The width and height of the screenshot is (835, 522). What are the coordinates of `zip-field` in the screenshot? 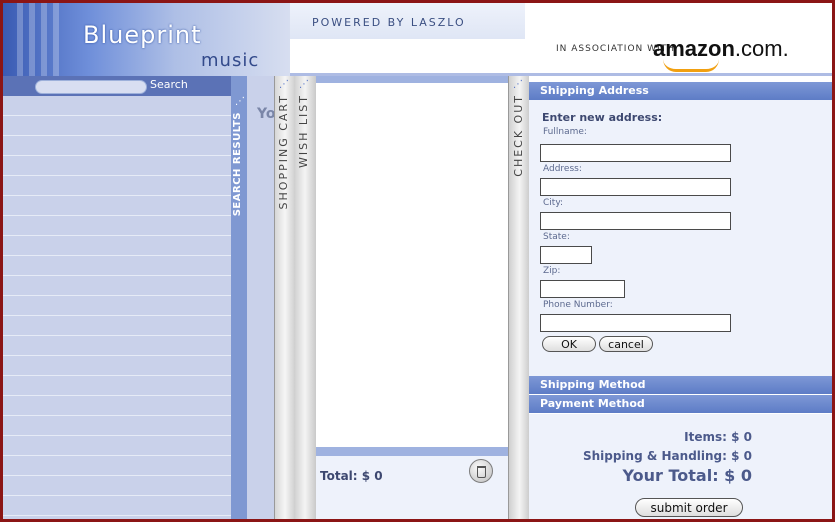 It's located at (582, 289).